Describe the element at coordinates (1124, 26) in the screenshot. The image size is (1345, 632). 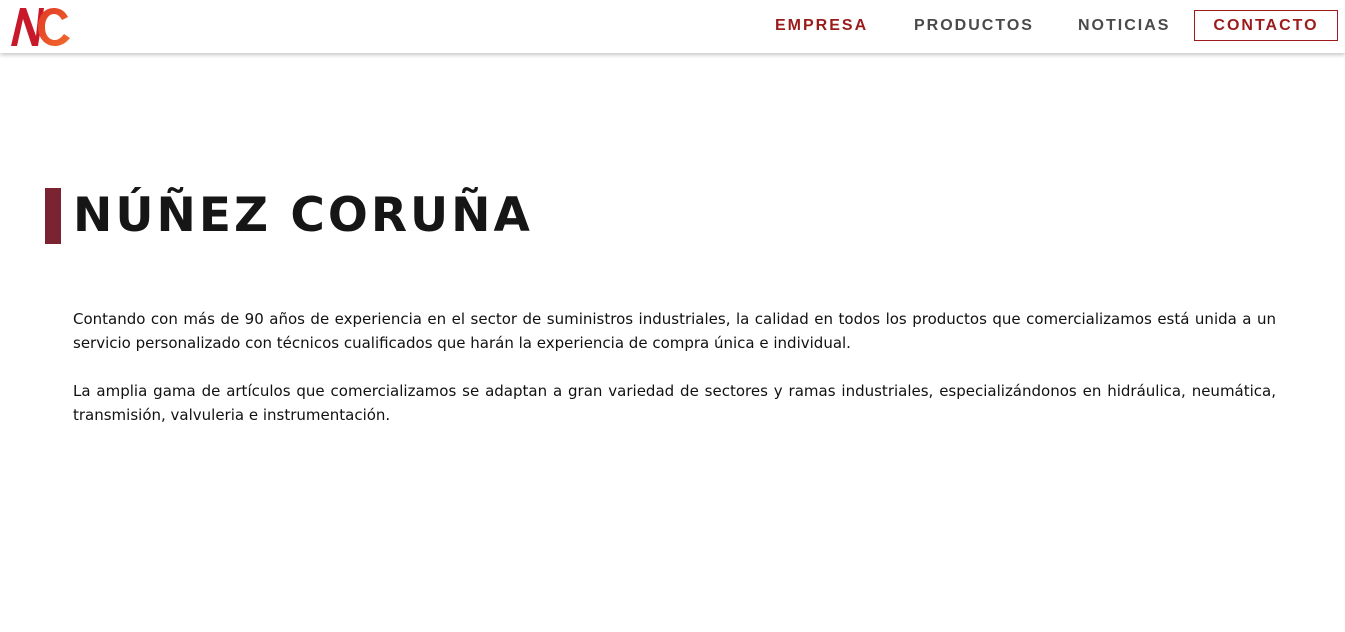
I see `nav-noticias-link: NOTICIAS` at that location.